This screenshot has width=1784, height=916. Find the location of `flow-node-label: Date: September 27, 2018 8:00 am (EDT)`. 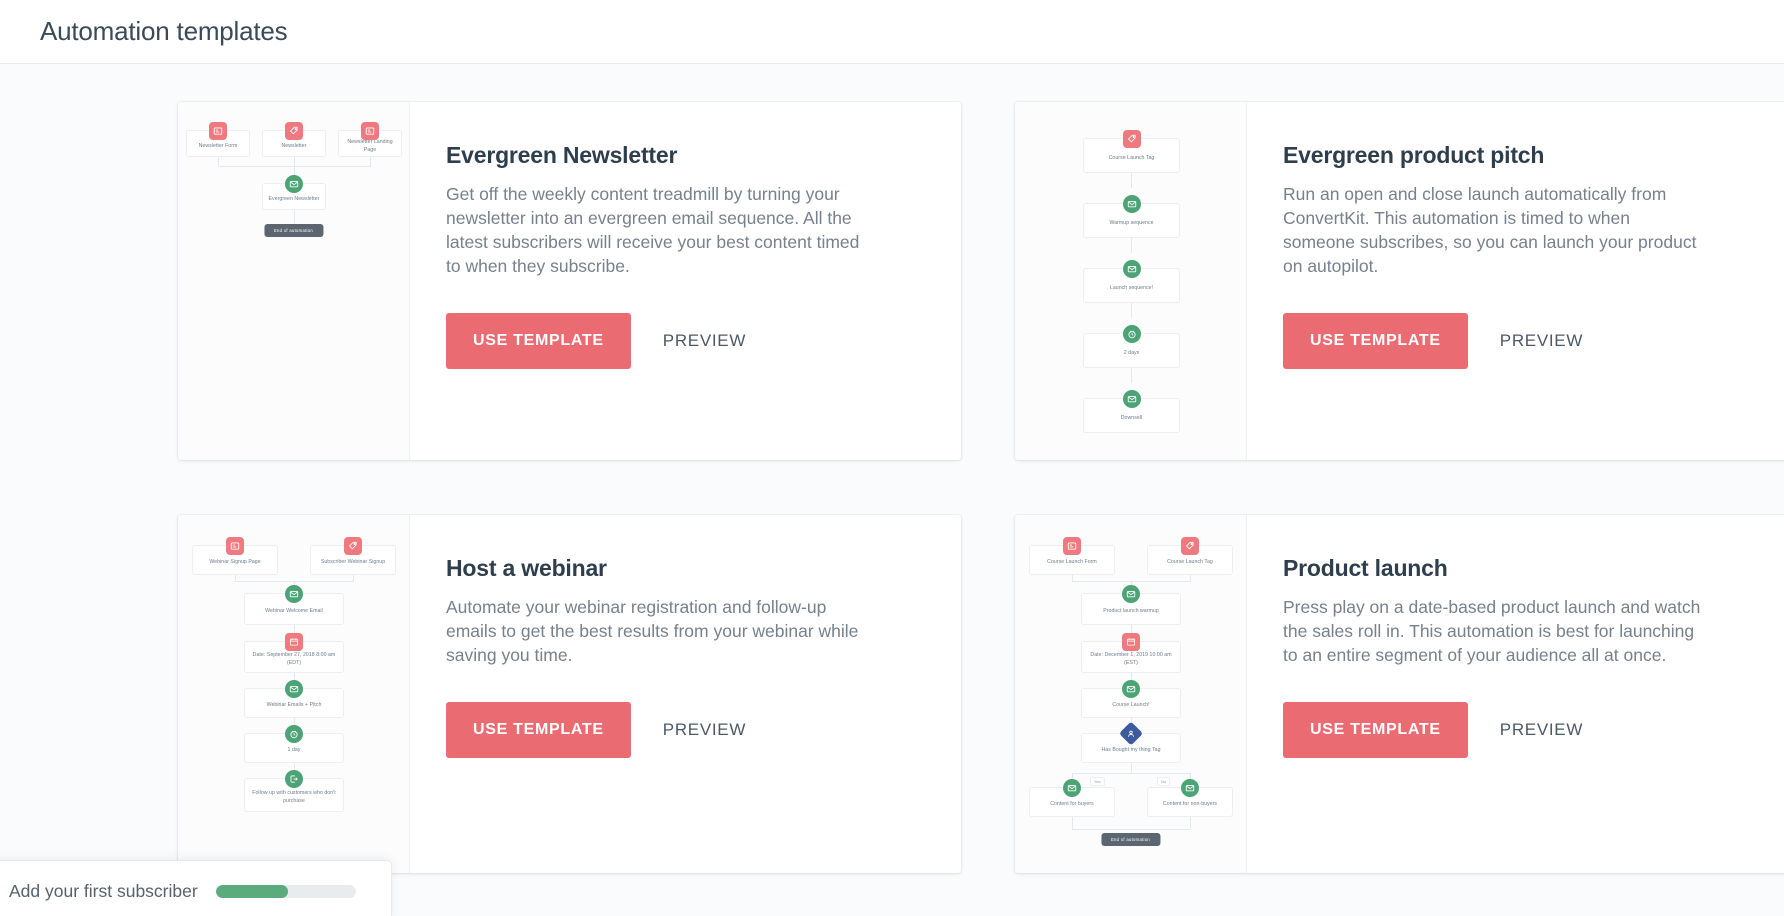

flow-node-label: Date: September 27, 2018 8:00 am (EDT) is located at coordinates (294, 659).